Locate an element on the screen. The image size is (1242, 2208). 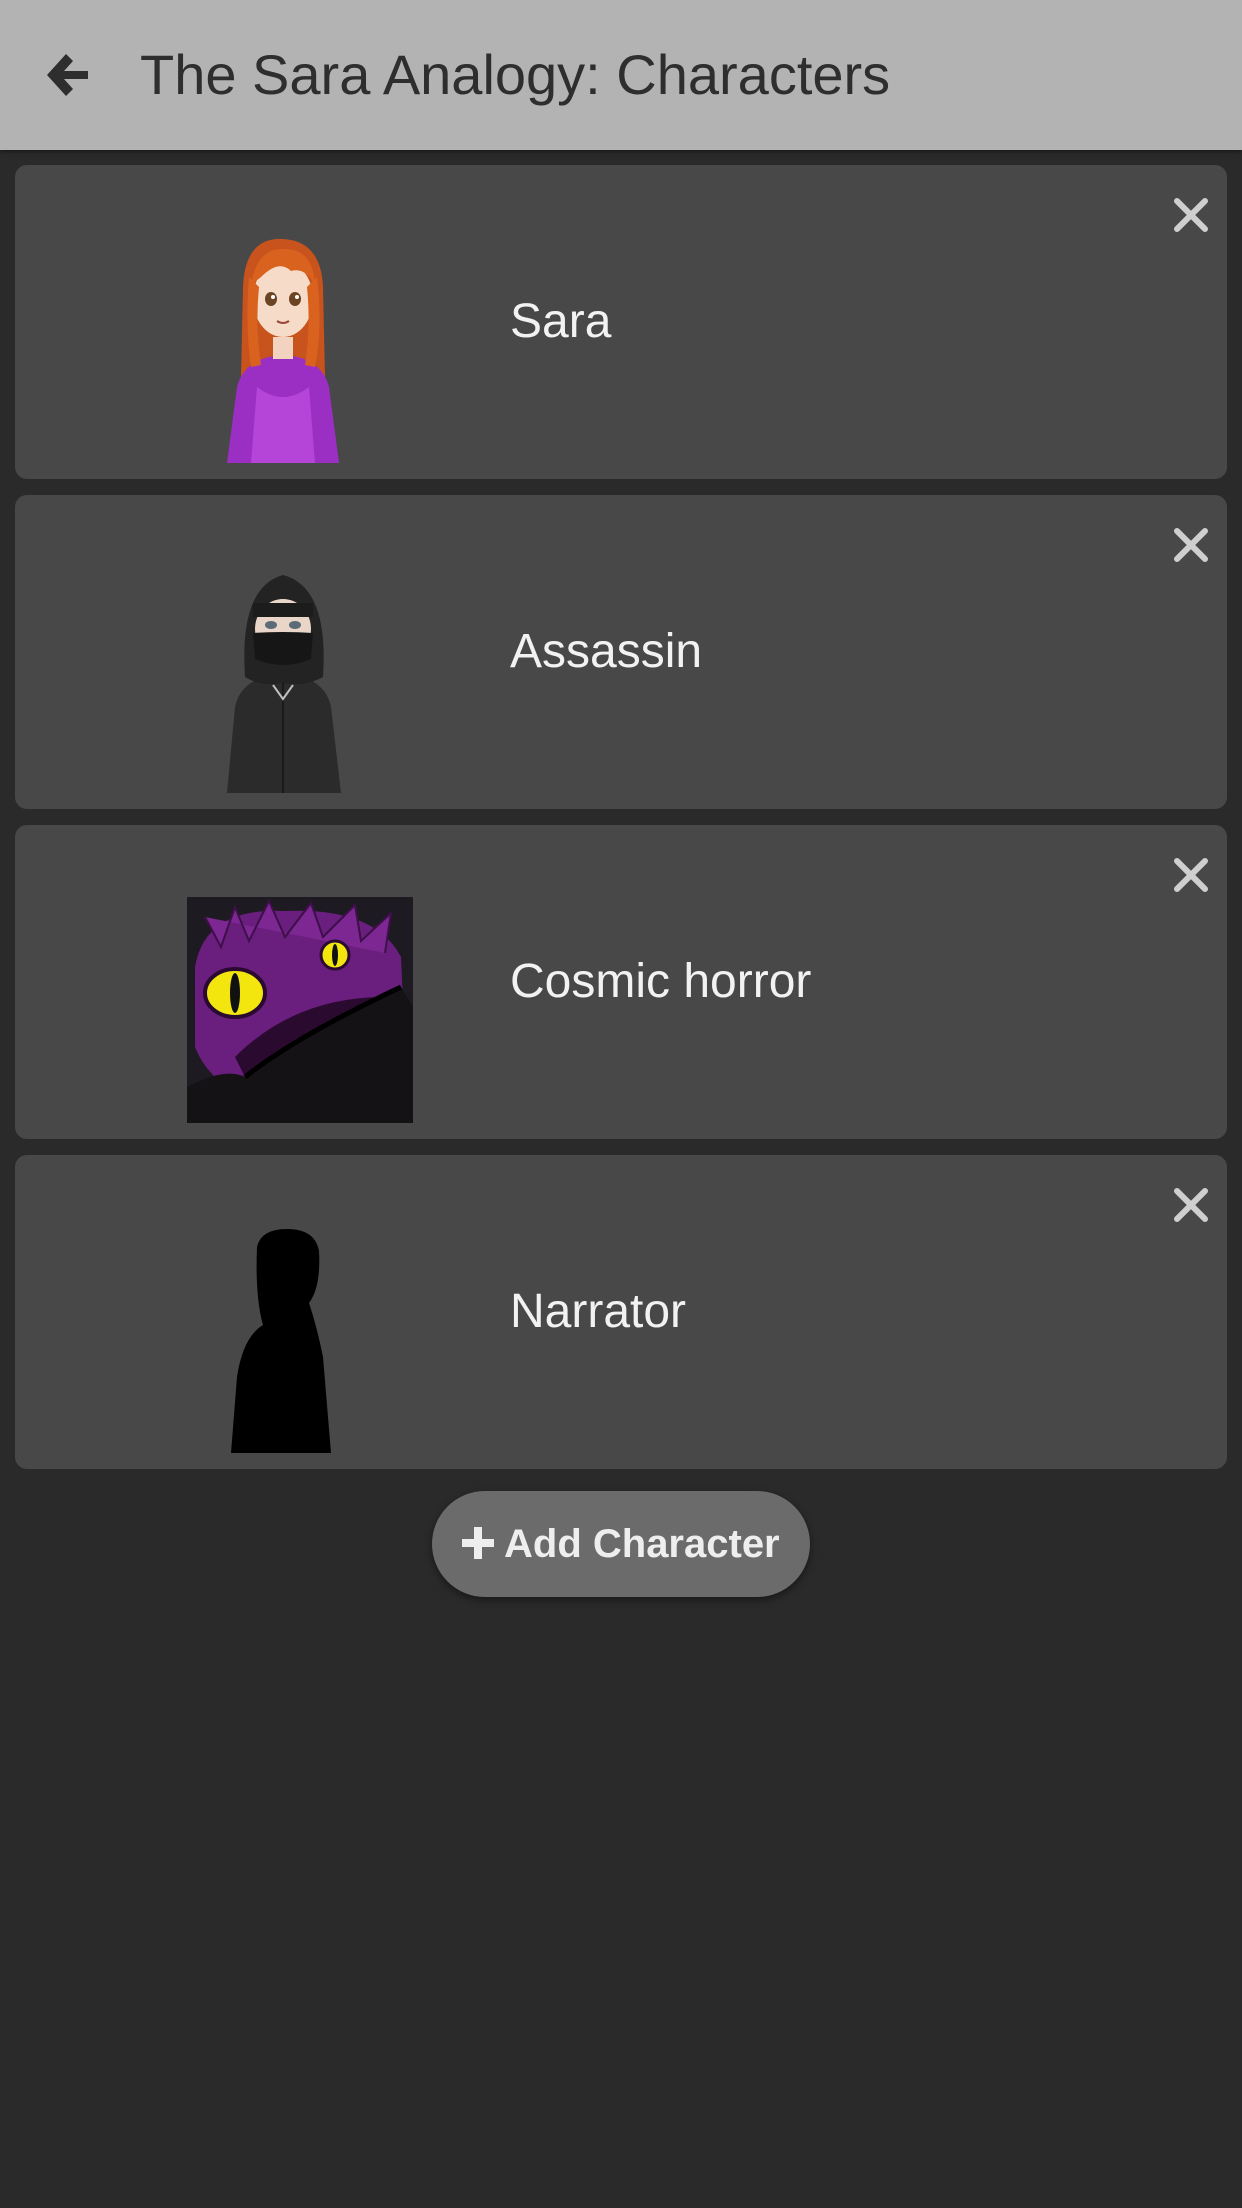
character-name: Sara is located at coordinates (561, 321).